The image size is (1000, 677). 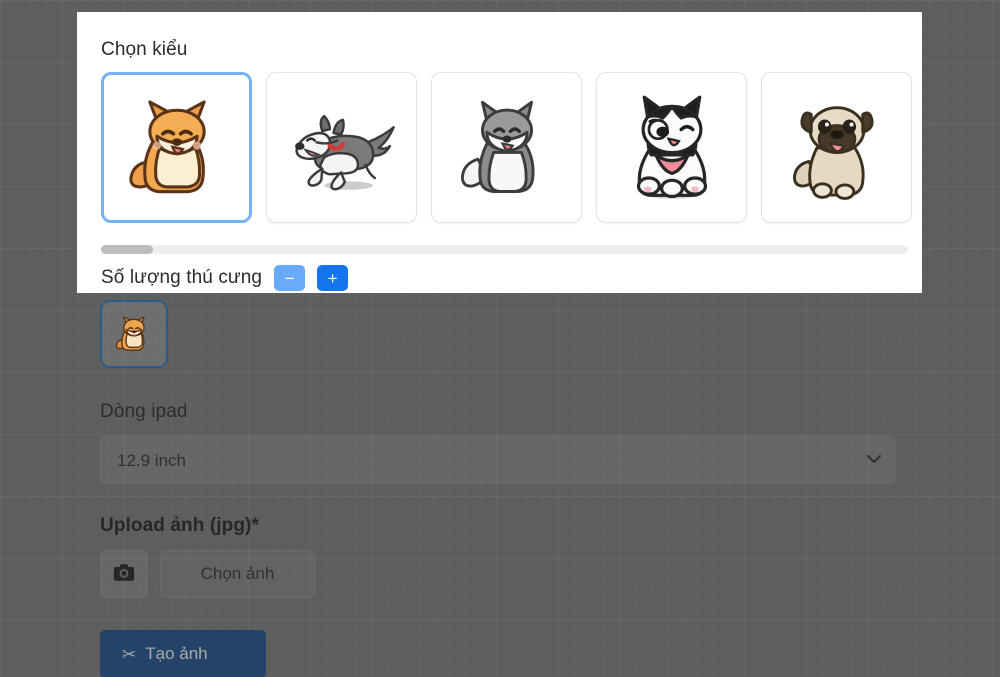 What do you see at coordinates (504, 249) in the screenshot?
I see `style-strip-scrollbar` at bounding box center [504, 249].